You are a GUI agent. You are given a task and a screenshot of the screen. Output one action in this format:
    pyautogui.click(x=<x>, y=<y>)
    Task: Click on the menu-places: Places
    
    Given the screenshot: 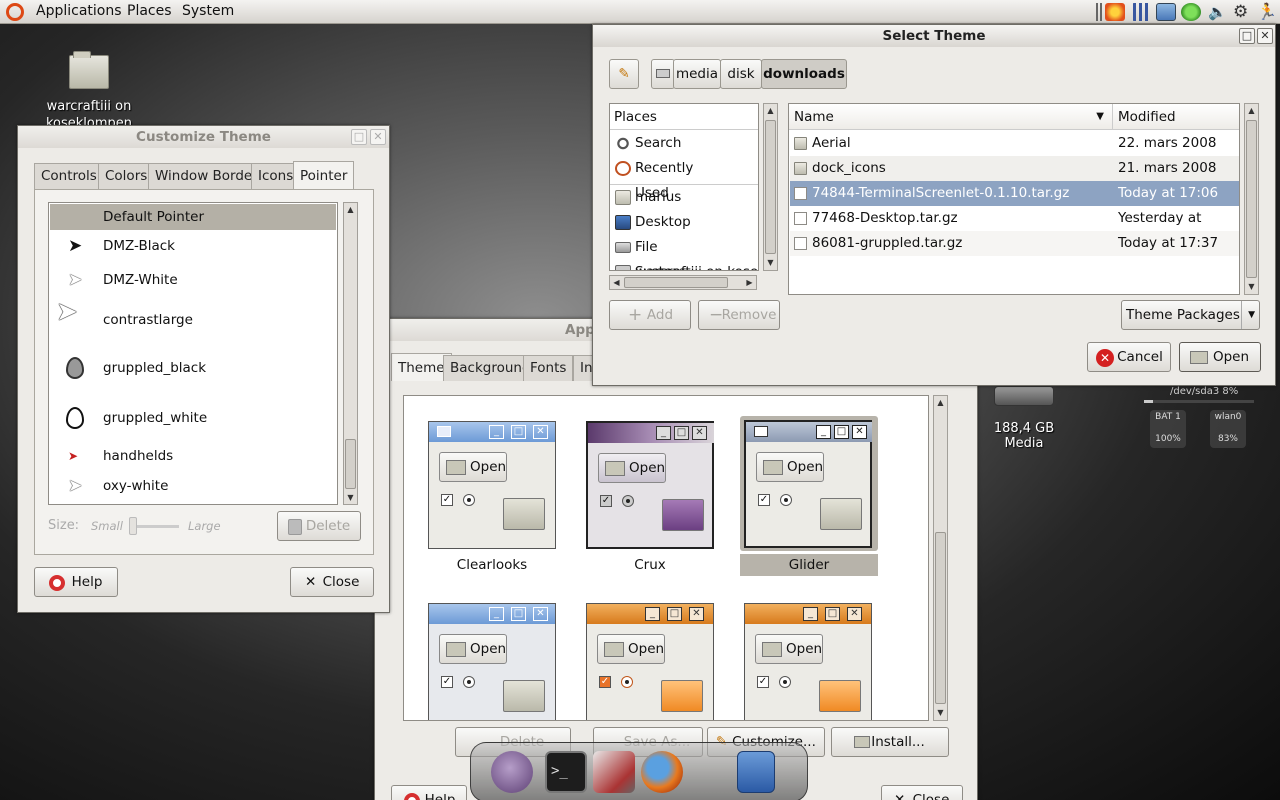 What is the action you would take?
    pyautogui.click(x=149, y=12)
    